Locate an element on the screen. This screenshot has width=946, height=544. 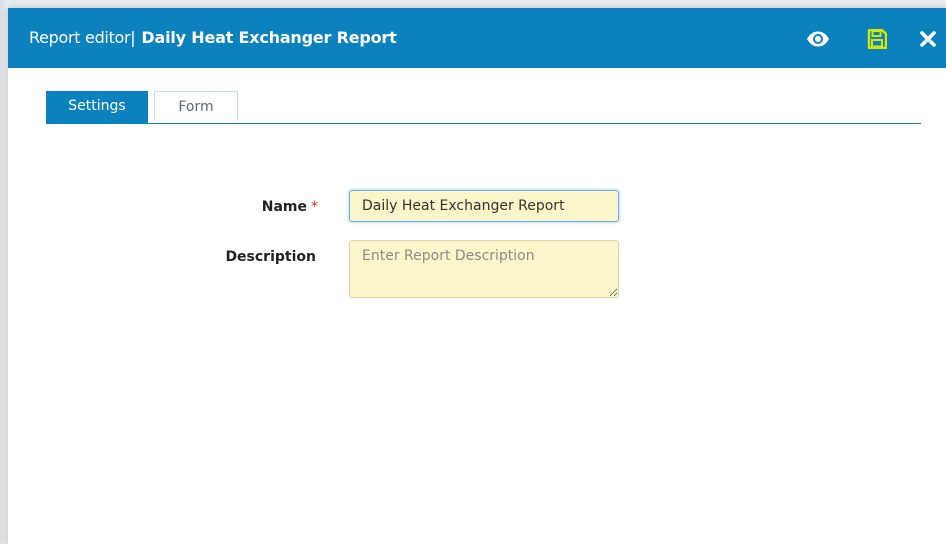
preview-button is located at coordinates (818, 39).